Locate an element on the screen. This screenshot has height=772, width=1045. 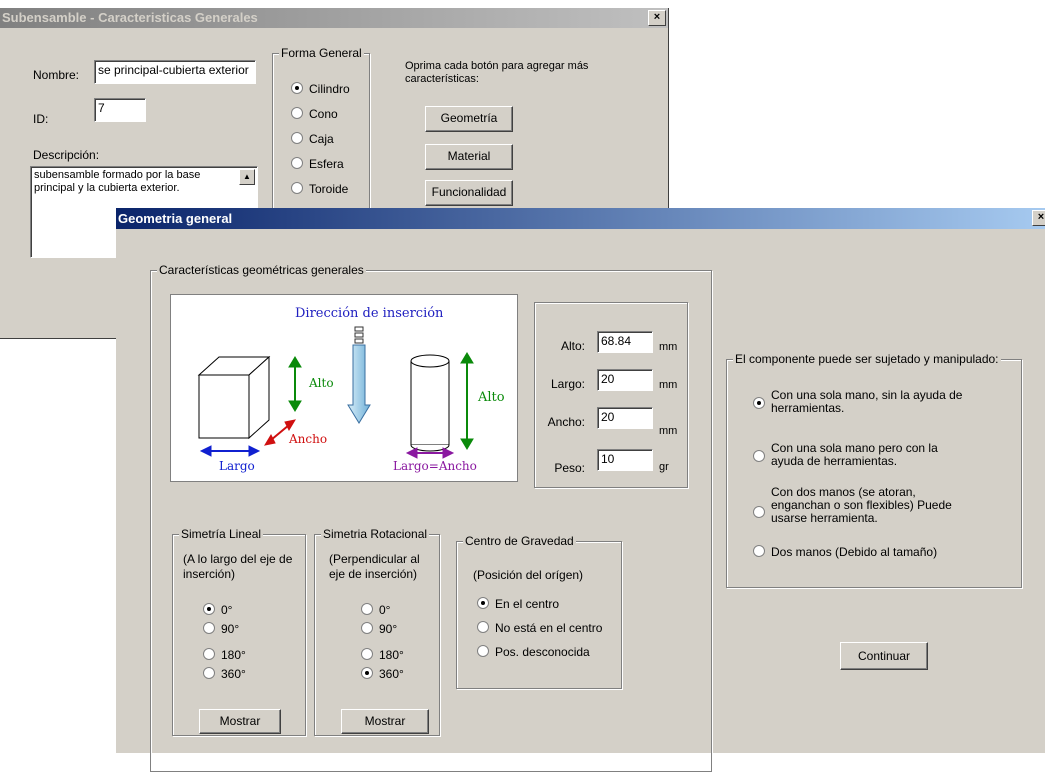
largo-ancho-label: Largo=Ancho is located at coordinates (435, 466).